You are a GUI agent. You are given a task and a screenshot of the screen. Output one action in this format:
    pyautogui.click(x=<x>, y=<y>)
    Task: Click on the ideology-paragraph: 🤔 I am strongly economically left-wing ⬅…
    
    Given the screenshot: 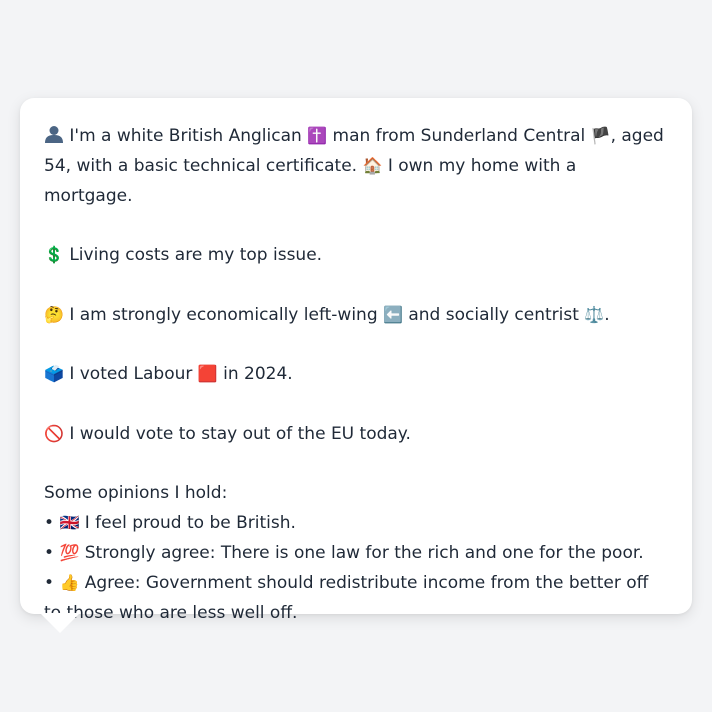 What is the action you would take?
    pyautogui.click(x=356, y=315)
    